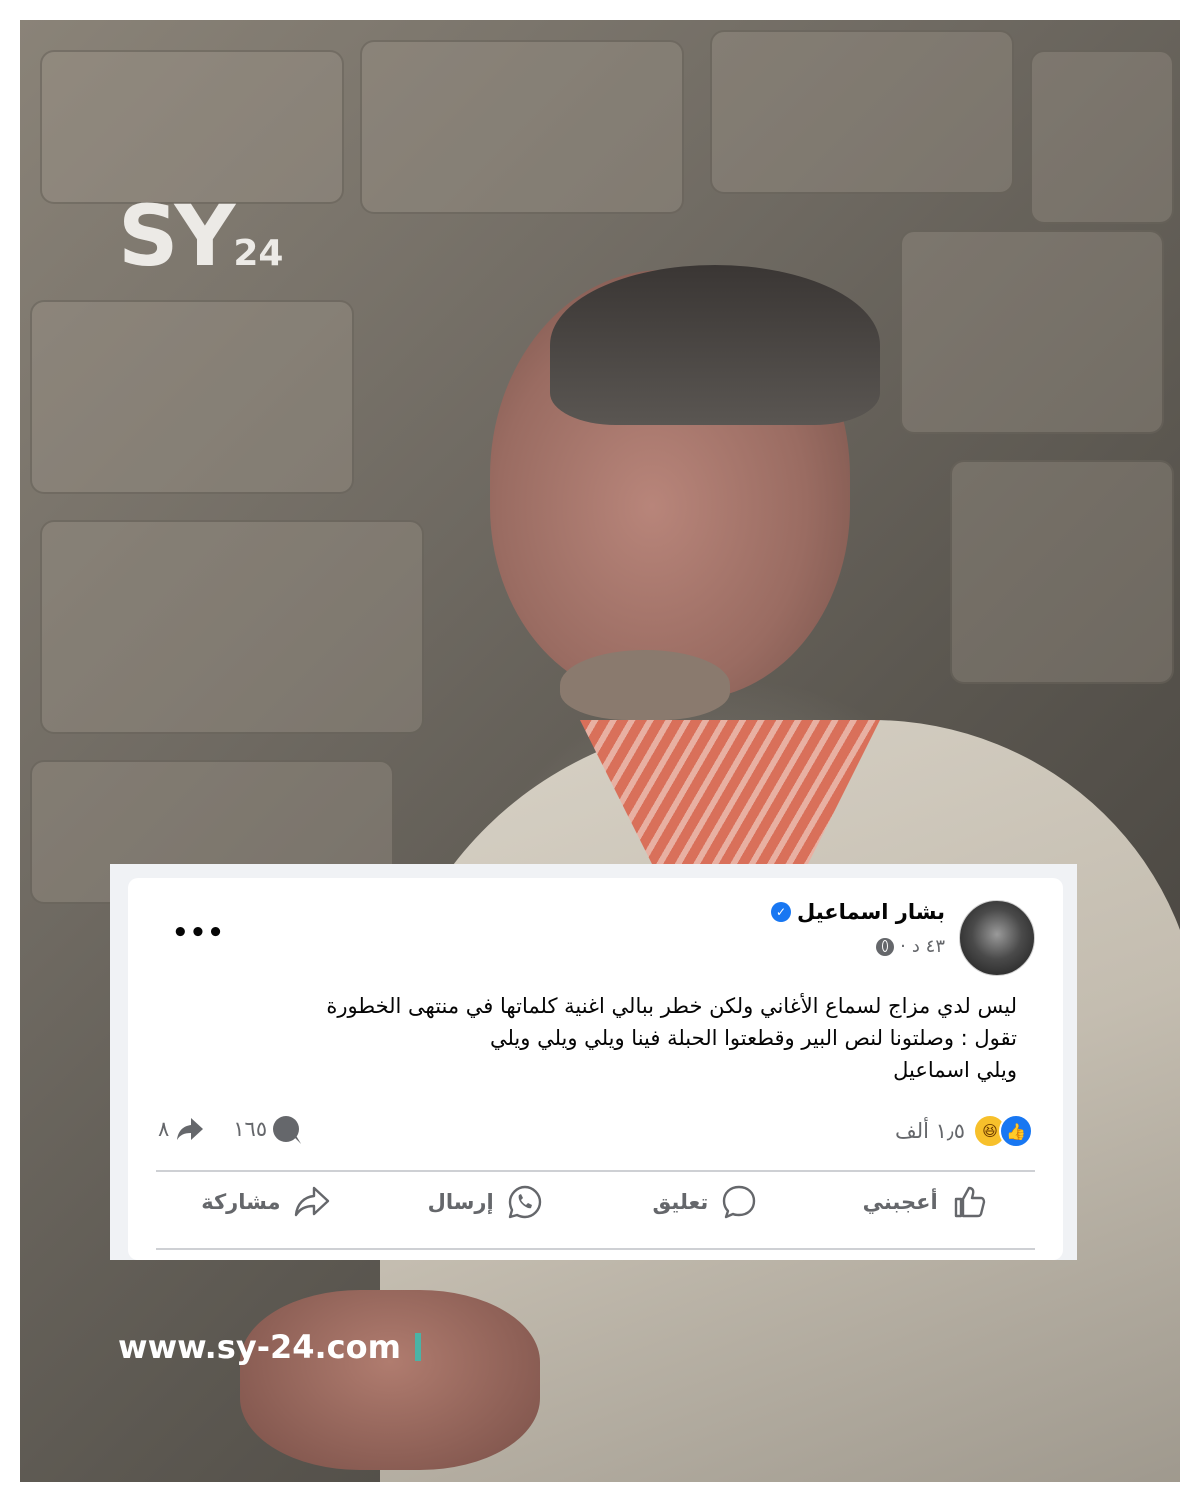 This screenshot has width=1200, height=1502. I want to click on sy24-logo: SY 24, so click(201, 236).